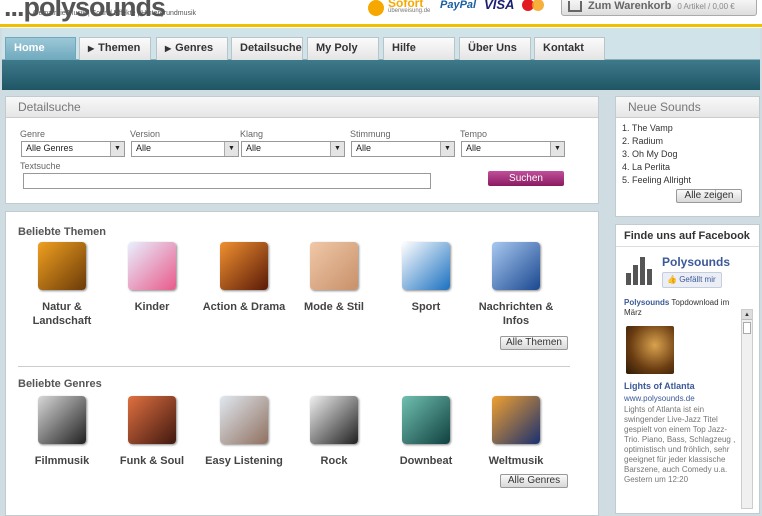 The width and height of the screenshot is (762, 516). Describe the element at coordinates (62, 266) in the screenshot. I see `savanna-sunset-icon` at that location.